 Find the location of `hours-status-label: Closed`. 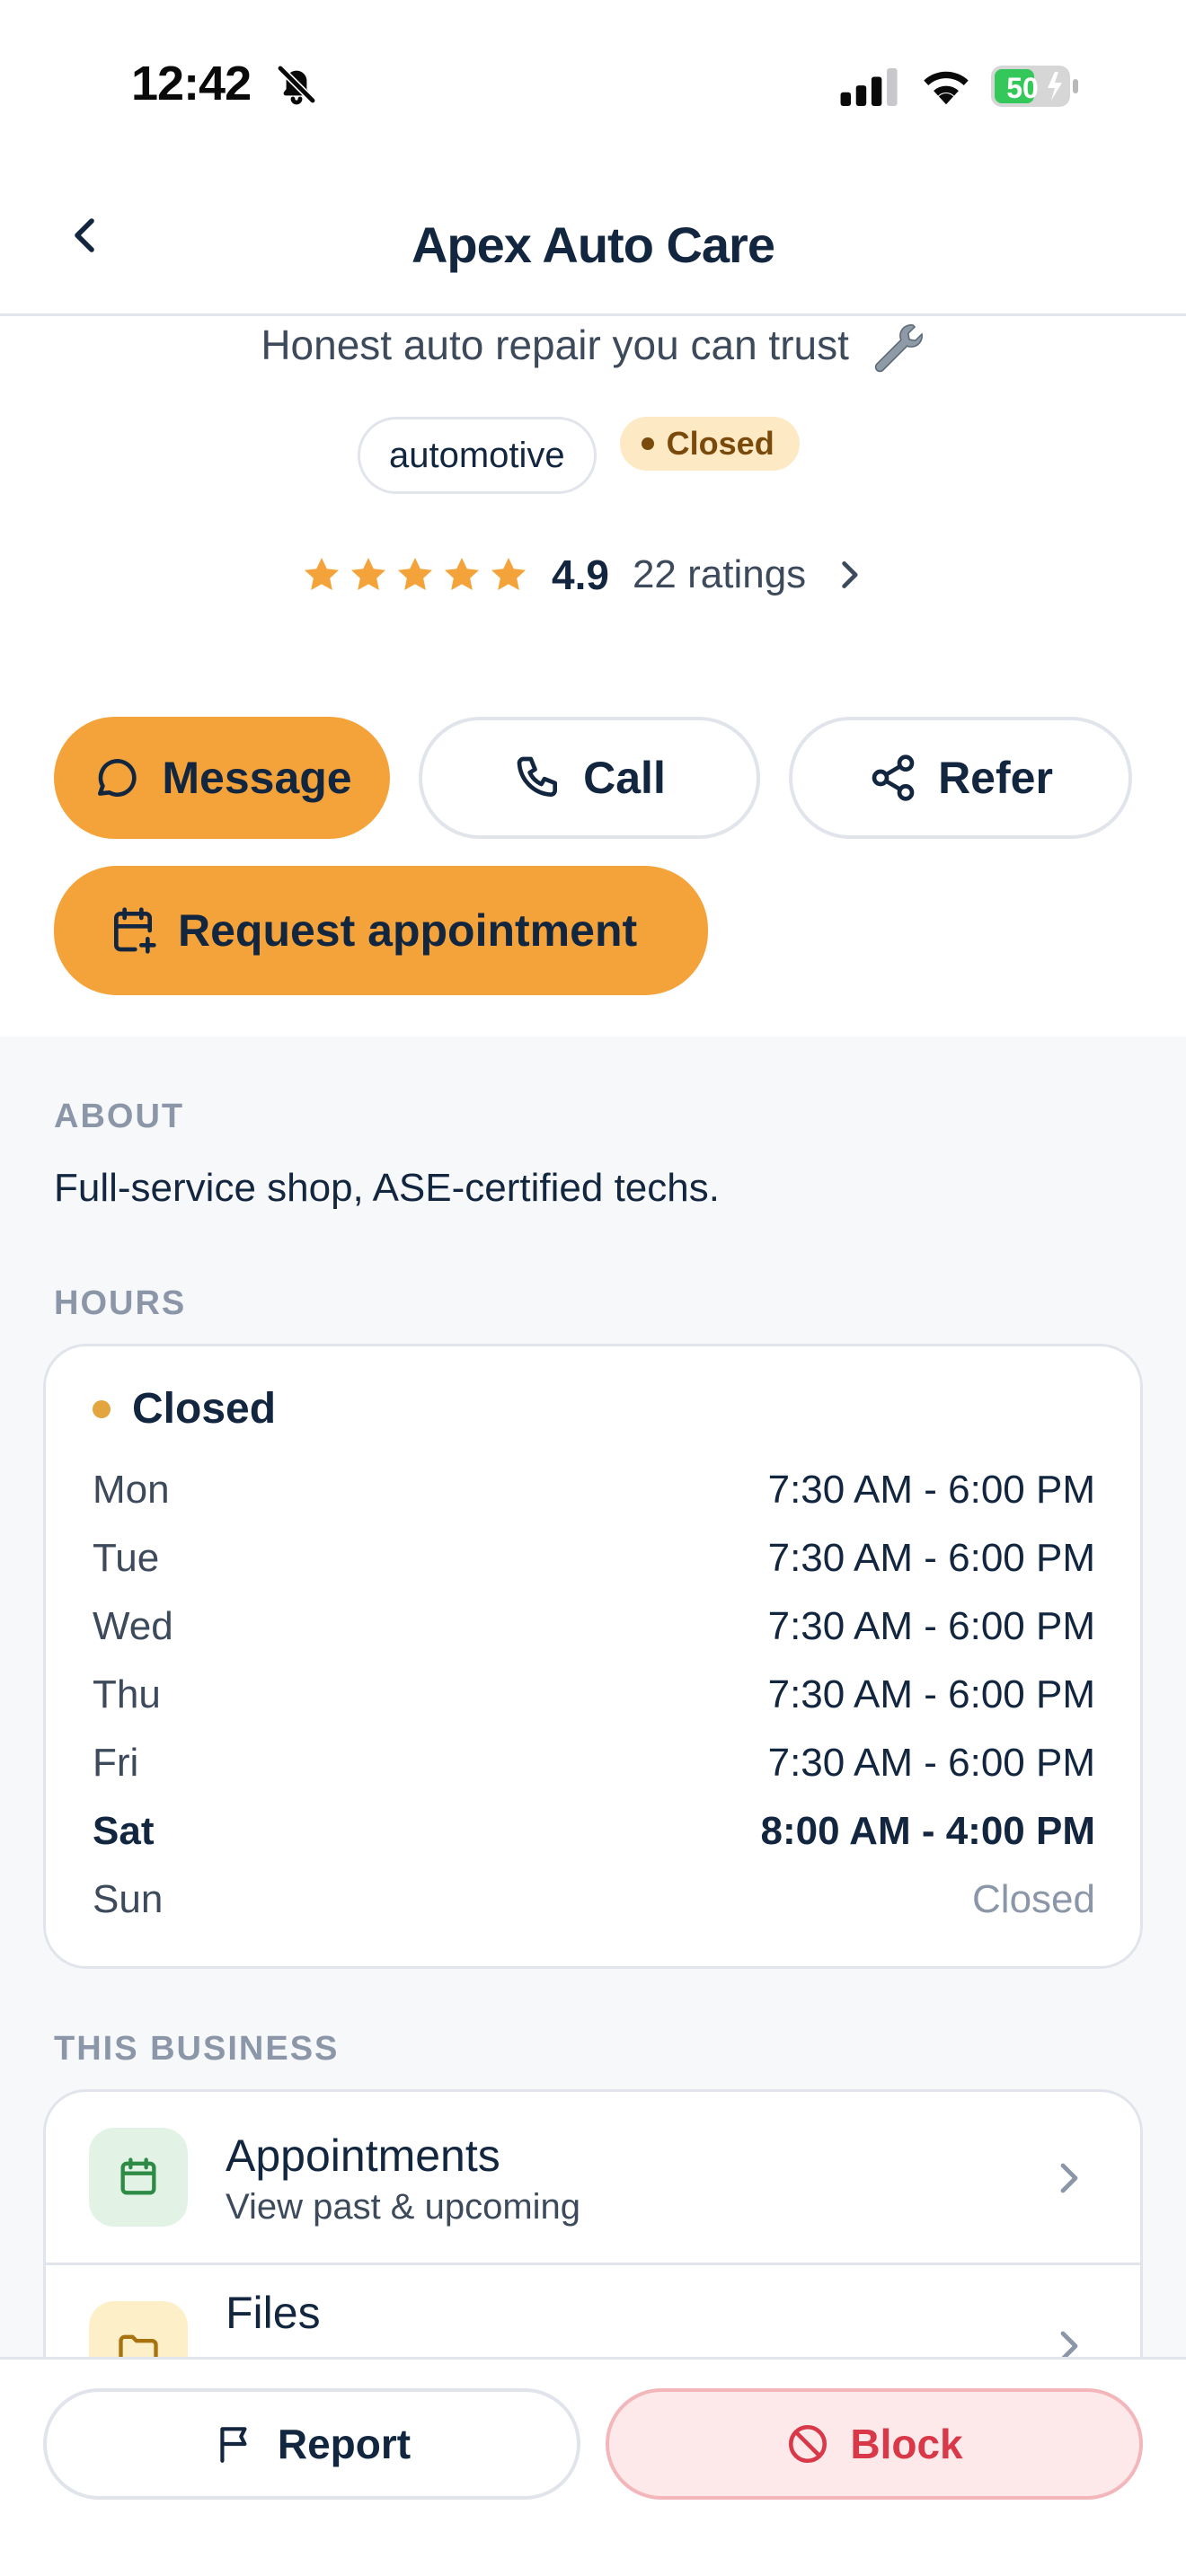

hours-status-label: Closed is located at coordinates (204, 1409).